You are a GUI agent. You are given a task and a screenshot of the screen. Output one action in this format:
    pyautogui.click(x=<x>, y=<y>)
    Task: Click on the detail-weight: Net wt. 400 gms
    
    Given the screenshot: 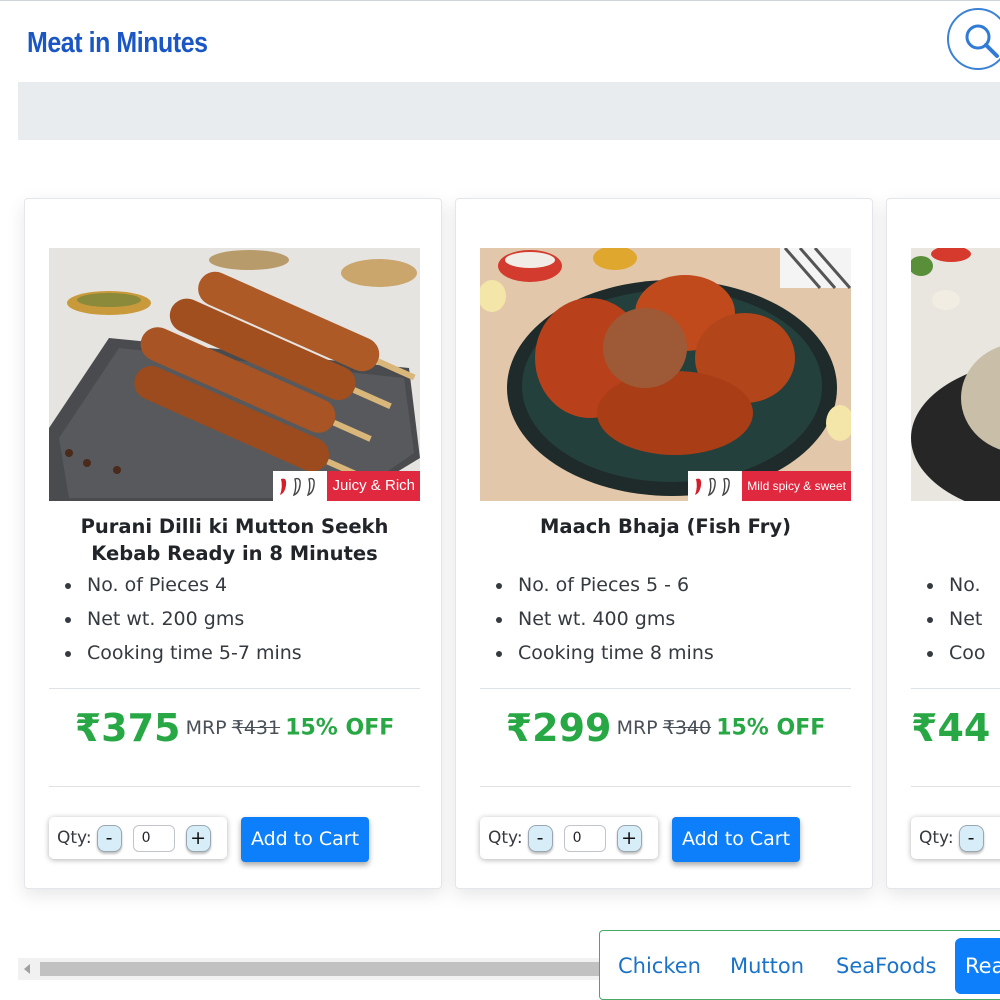 What is the action you would take?
    pyautogui.click(x=614, y=619)
    